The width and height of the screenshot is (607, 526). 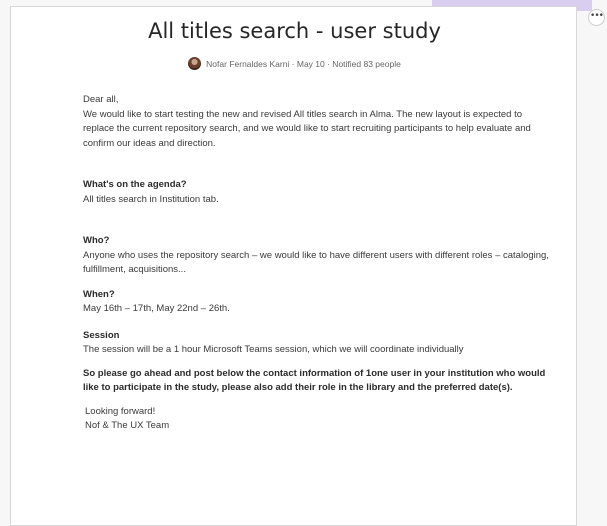 I want to click on session-heading: Session, so click(x=101, y=335).